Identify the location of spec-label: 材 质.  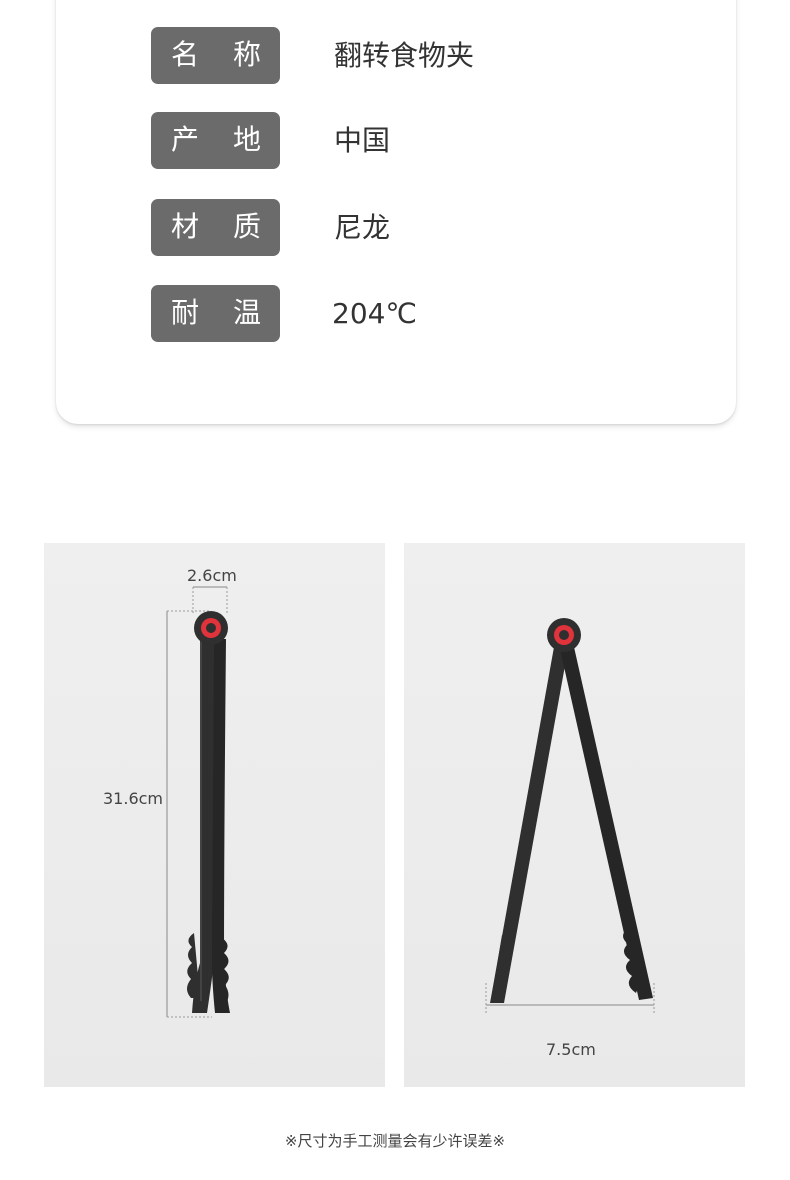
(215, 227).